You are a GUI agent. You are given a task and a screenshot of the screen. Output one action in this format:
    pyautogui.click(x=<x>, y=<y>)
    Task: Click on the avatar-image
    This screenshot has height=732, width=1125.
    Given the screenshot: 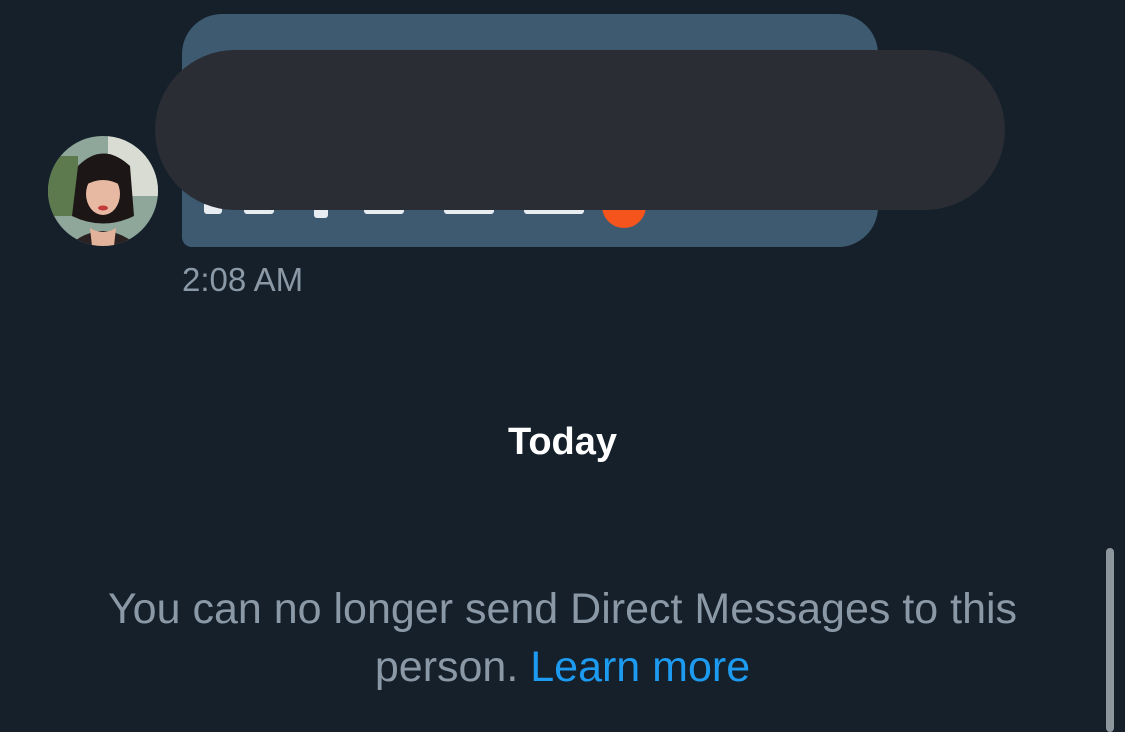 What is the action you would take?
    pyautogui.click(x=103, y=191)
    